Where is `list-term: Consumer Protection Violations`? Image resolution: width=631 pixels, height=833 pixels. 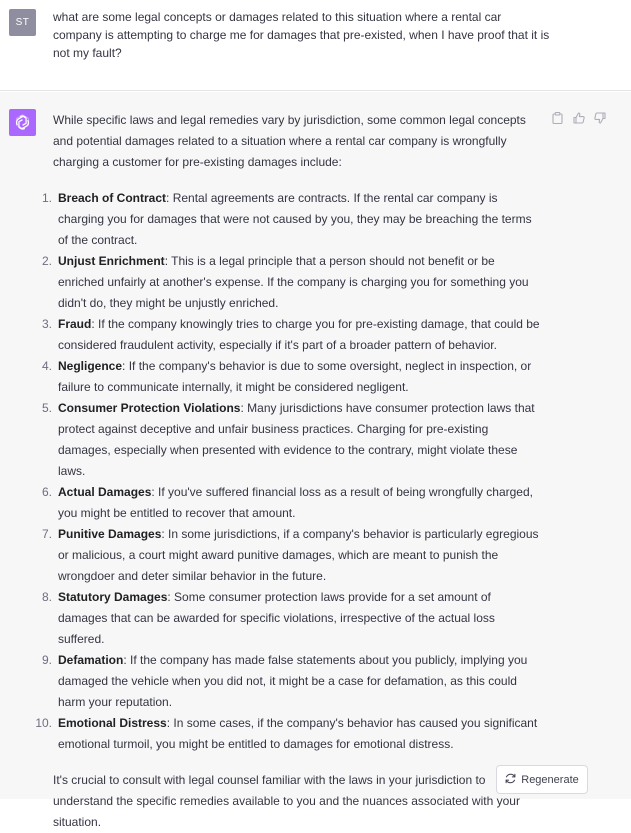
list-term: Consumer Protection Violations is located at coordinates (149, 408).